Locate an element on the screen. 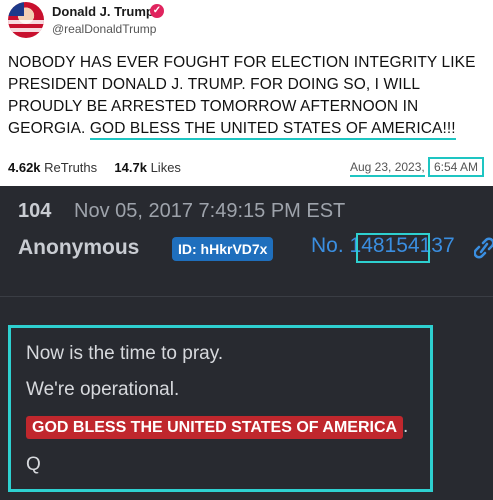 The height and width of the screenshot is (500, 493). verified-badge-icon: ✓ is located at coordinates (157, 11).